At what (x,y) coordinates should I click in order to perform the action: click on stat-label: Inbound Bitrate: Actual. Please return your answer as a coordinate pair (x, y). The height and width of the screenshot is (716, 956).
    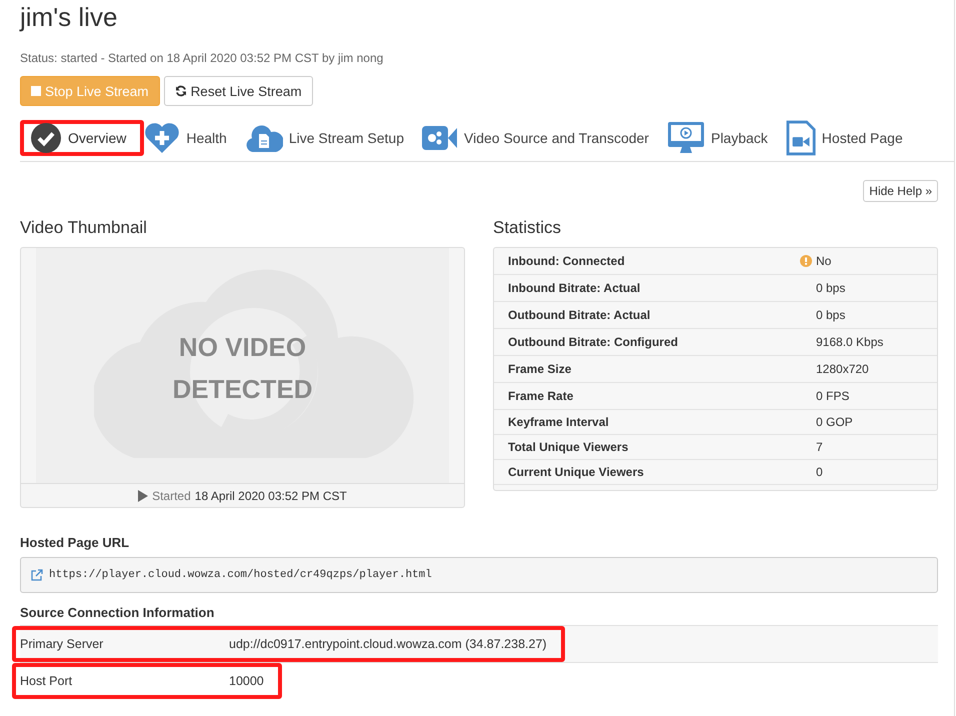
    Looking at the image, I should click on (575, 288).